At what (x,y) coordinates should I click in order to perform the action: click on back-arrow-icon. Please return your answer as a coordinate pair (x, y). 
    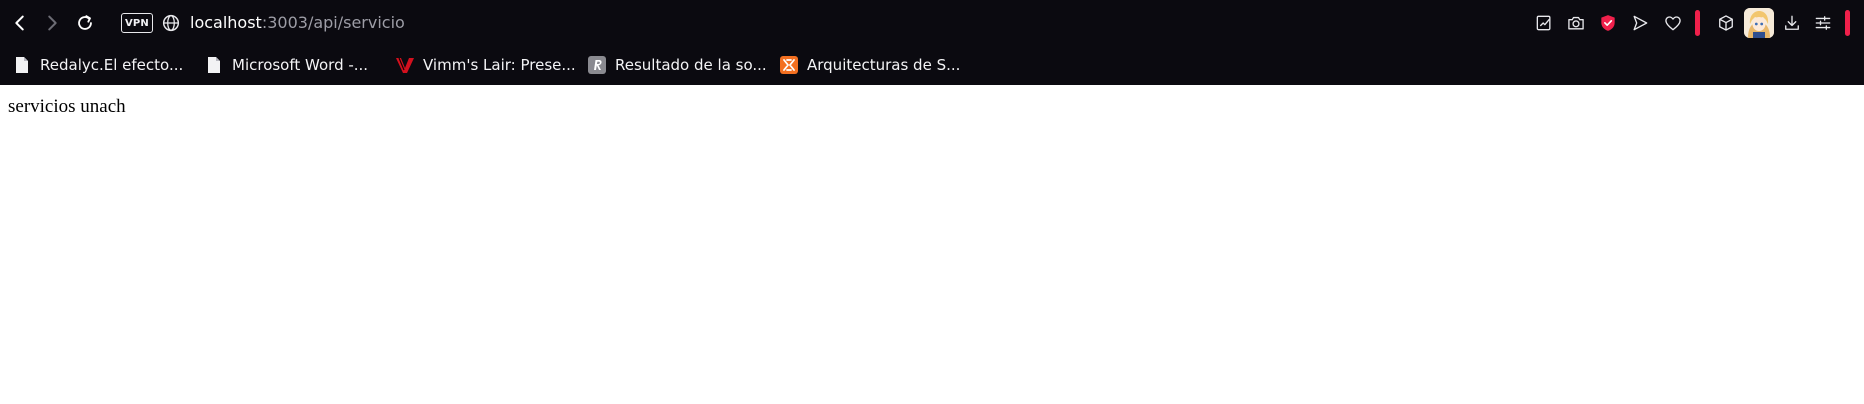
    Looking at the image, I should click on (19, 23).